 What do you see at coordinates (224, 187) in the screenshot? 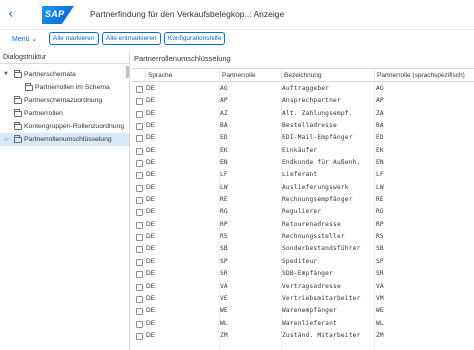
I see `cell-partnerrolle: LW` at bounding box center [224, 187].